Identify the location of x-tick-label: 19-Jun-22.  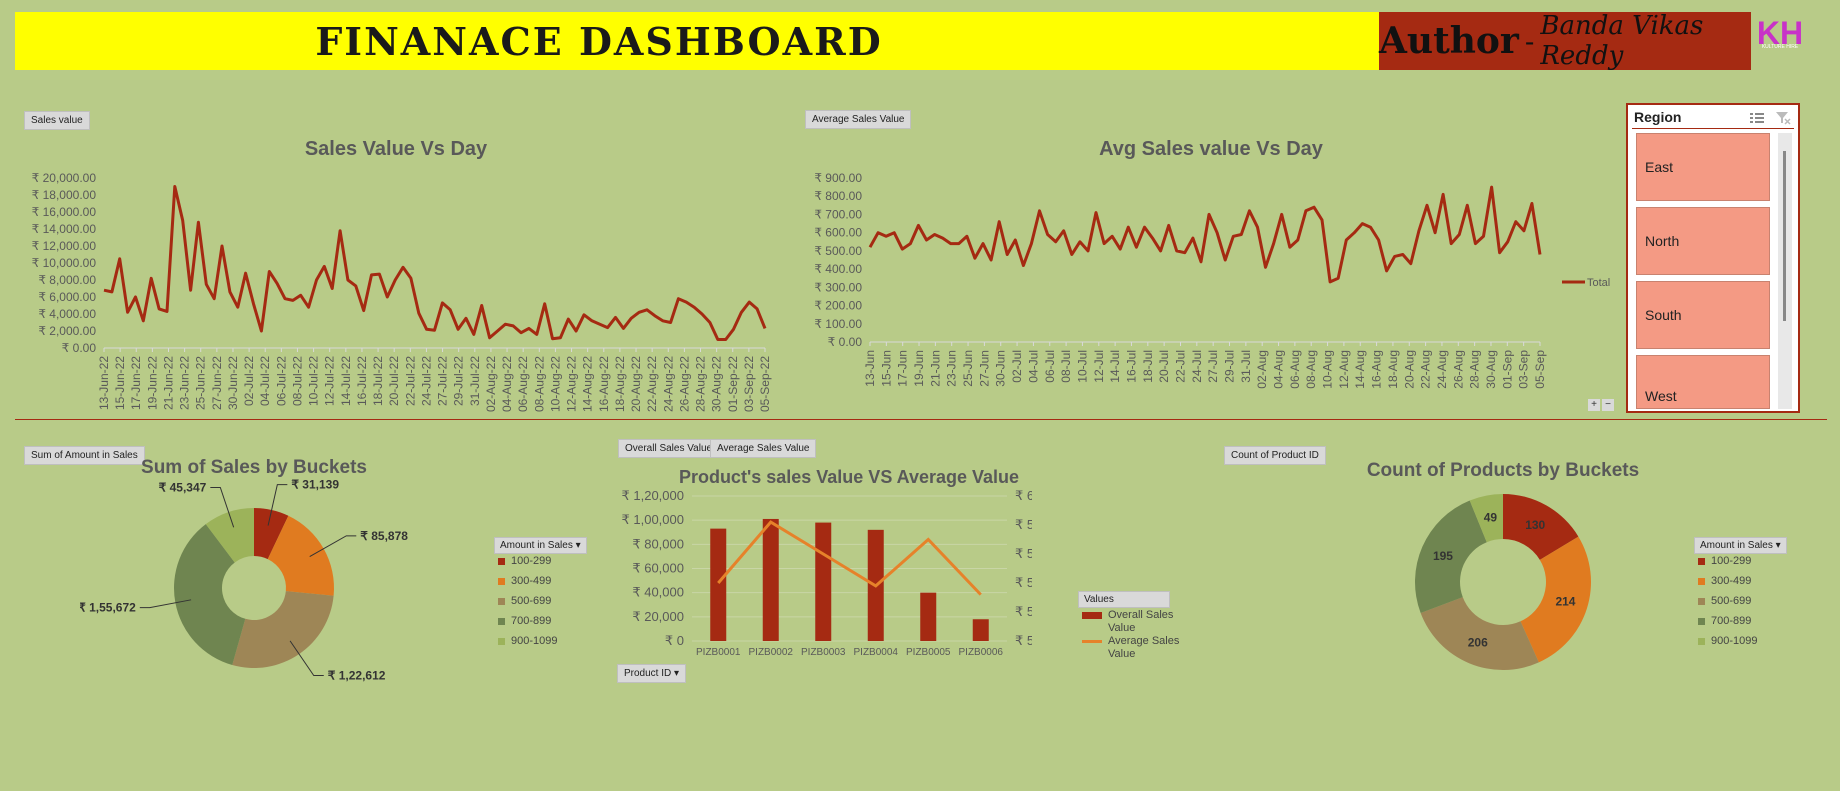
(152, 383).